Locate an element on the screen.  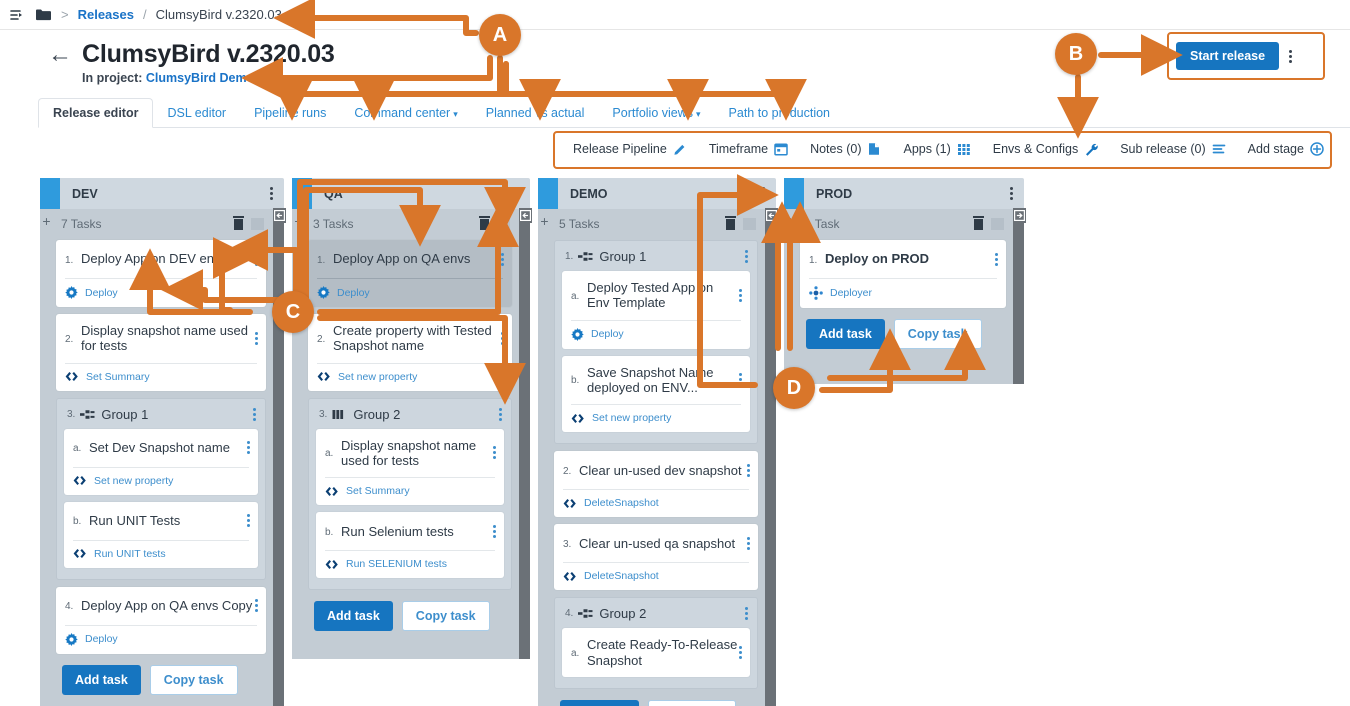
toolbar-envs-configs: Envs & Configs is located at coordinates (1045, 149).